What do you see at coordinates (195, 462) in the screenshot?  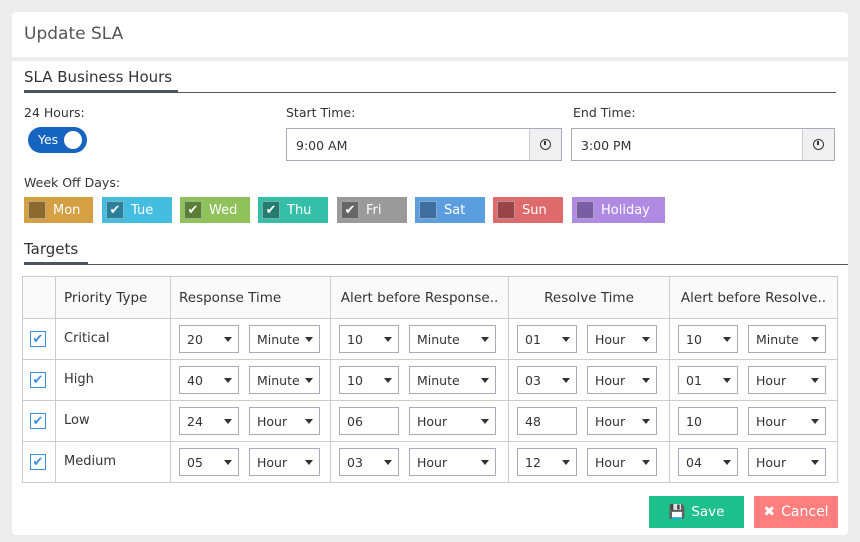 I see `value-text: 05` at bounding box center [195, 462].